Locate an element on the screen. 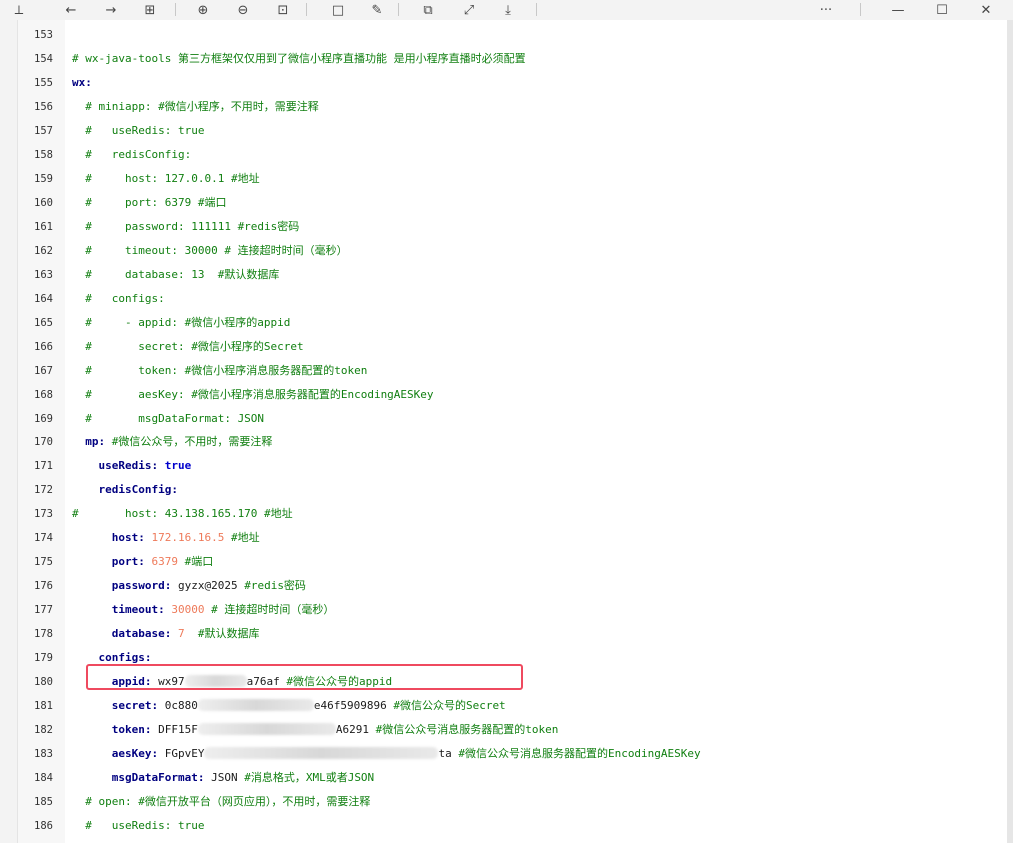 This screenshot has width=1013, height=843. grid-view-icon: ⊞ is located at coordinates (150, 10).